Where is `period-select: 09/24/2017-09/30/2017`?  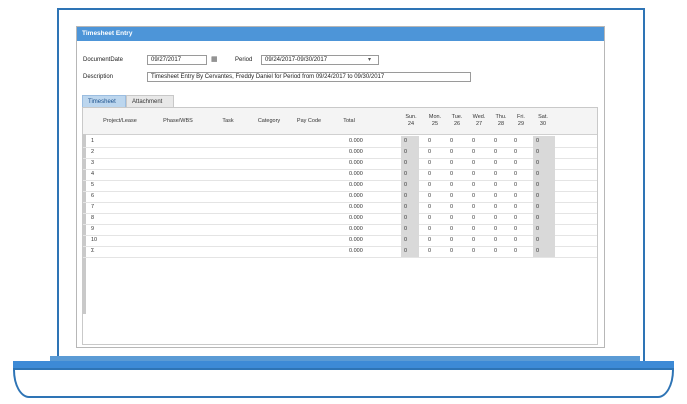 period-select: 09/24/2017-09/30/2017 is located at coordinates (320, 60).